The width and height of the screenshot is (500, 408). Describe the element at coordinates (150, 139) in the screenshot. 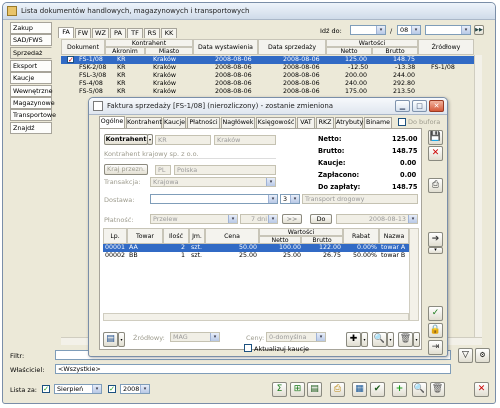

I see `kontrahent-dropdown-icon: ▾` at that location.